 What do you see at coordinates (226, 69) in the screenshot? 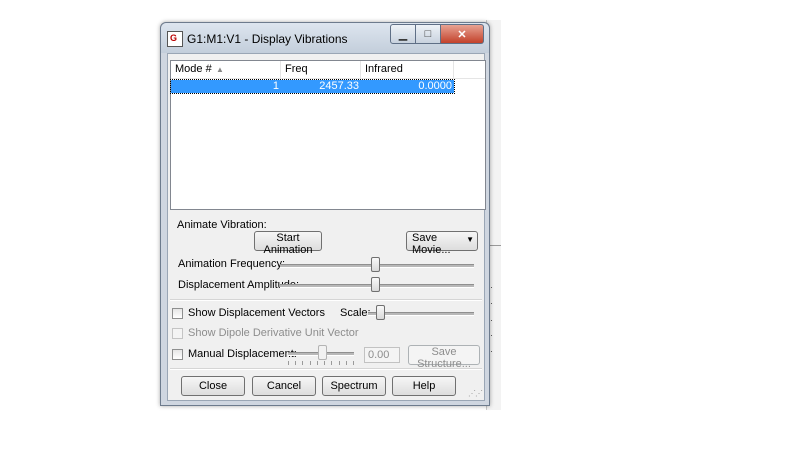
I see `column-header-mode: Mode # ▲` at bounding box center [226, 69].